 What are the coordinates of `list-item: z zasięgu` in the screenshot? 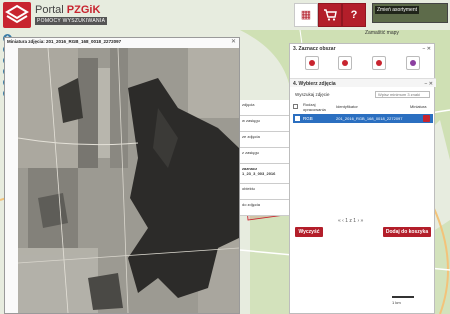 It's located at (265, 156).